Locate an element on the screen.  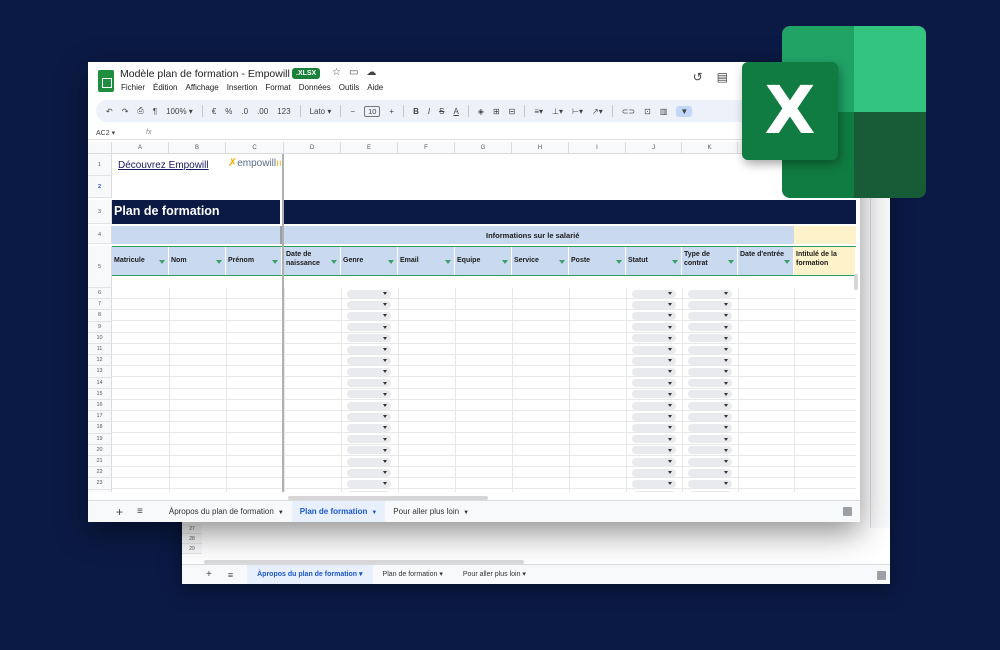
star-icon: ☆ is located at coordinates (336, 72).